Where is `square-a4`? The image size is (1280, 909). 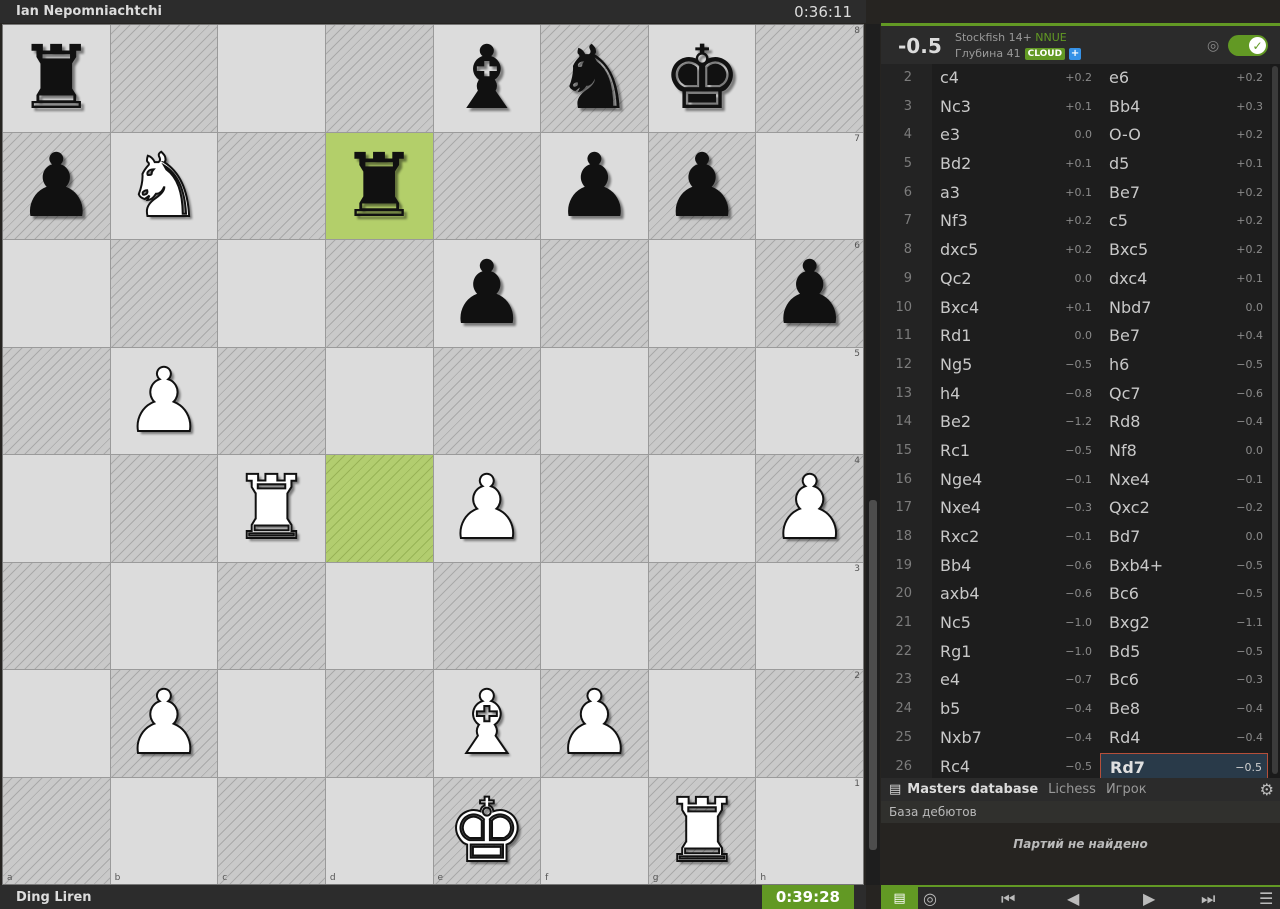 square-a4 is located at coordinates (56, 508).